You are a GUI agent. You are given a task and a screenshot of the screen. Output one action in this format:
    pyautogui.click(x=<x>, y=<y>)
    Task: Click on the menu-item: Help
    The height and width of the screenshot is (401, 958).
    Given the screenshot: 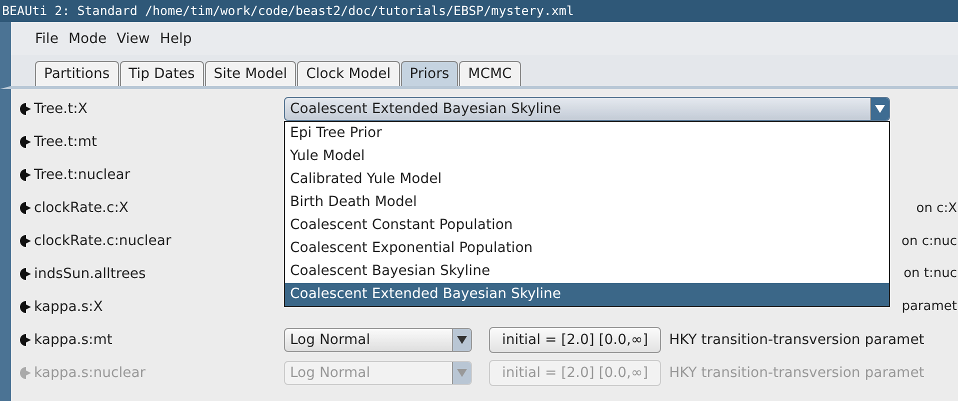 What is the action you would take?
    pyautogui.click(x=176, y=38)
    